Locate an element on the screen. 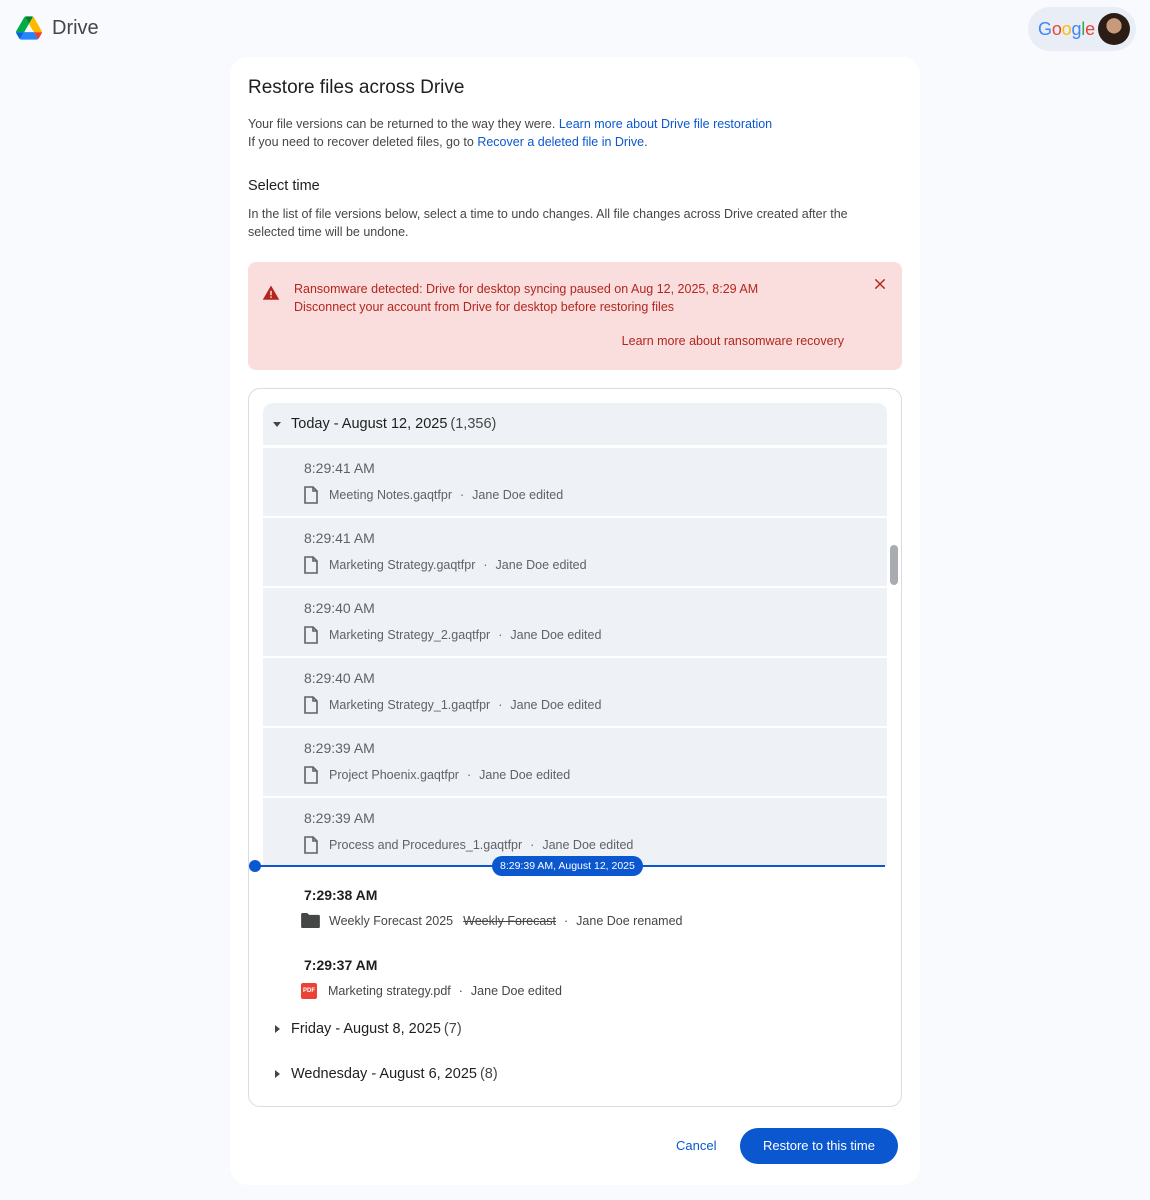 The height and width of the screenshot is (1200, 1150). account-button: Google is located at coordinates (1082, 29).